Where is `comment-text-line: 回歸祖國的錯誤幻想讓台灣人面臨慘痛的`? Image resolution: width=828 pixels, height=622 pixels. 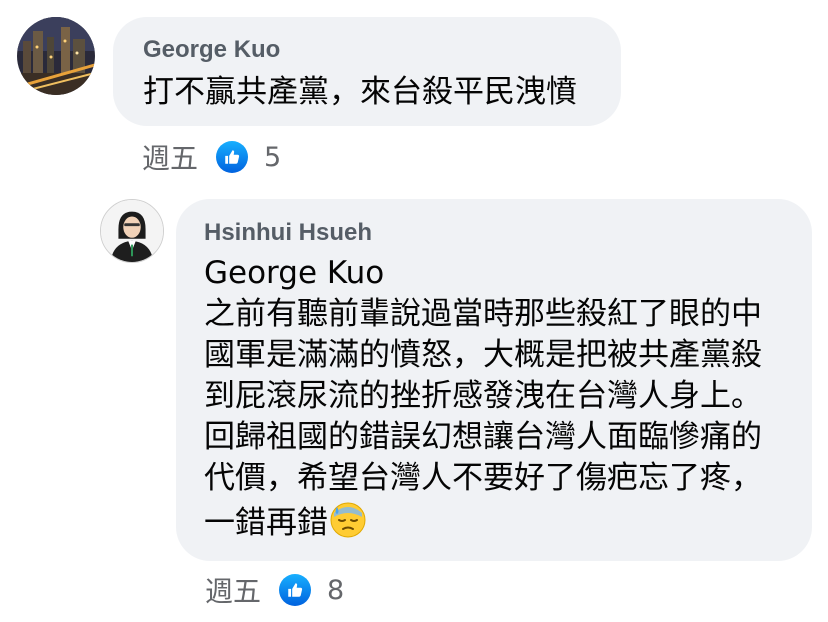
comment-text-line: 回歸祖國的錯誤幻想讓台灣人面臨慘痛的 is located at coordinates (483, 437).